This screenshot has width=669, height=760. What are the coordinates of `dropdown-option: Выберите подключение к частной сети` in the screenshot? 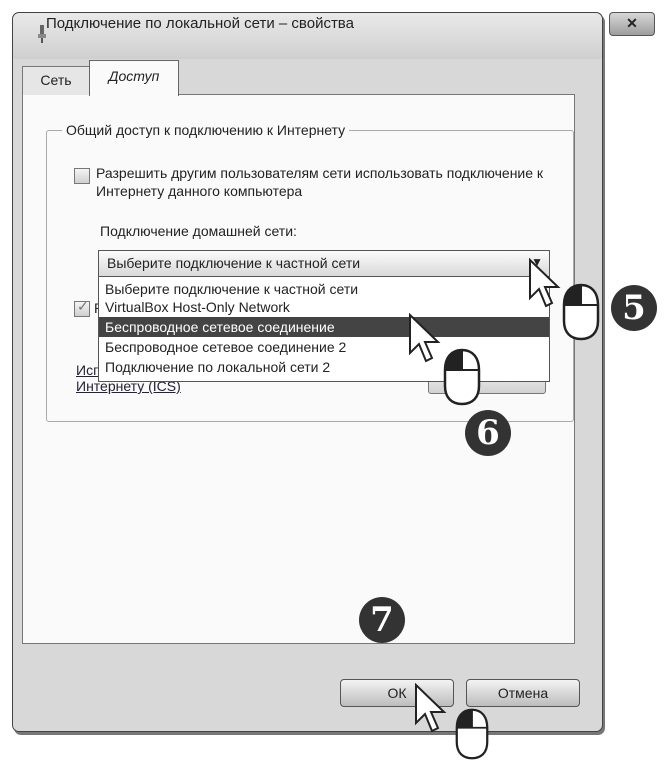 It's located at (324, 289).